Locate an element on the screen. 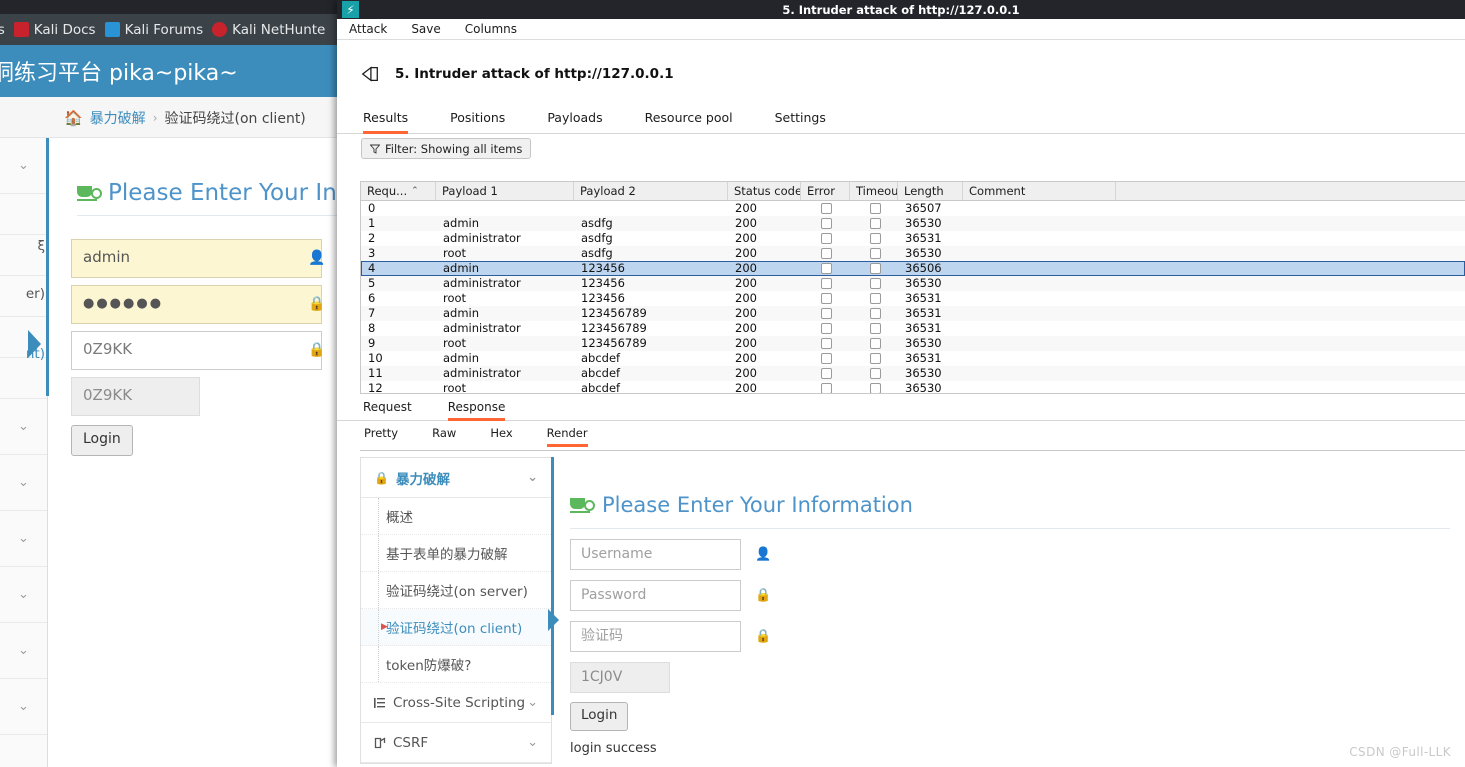  column-header-length: Length is located at coordinates (930, 191).